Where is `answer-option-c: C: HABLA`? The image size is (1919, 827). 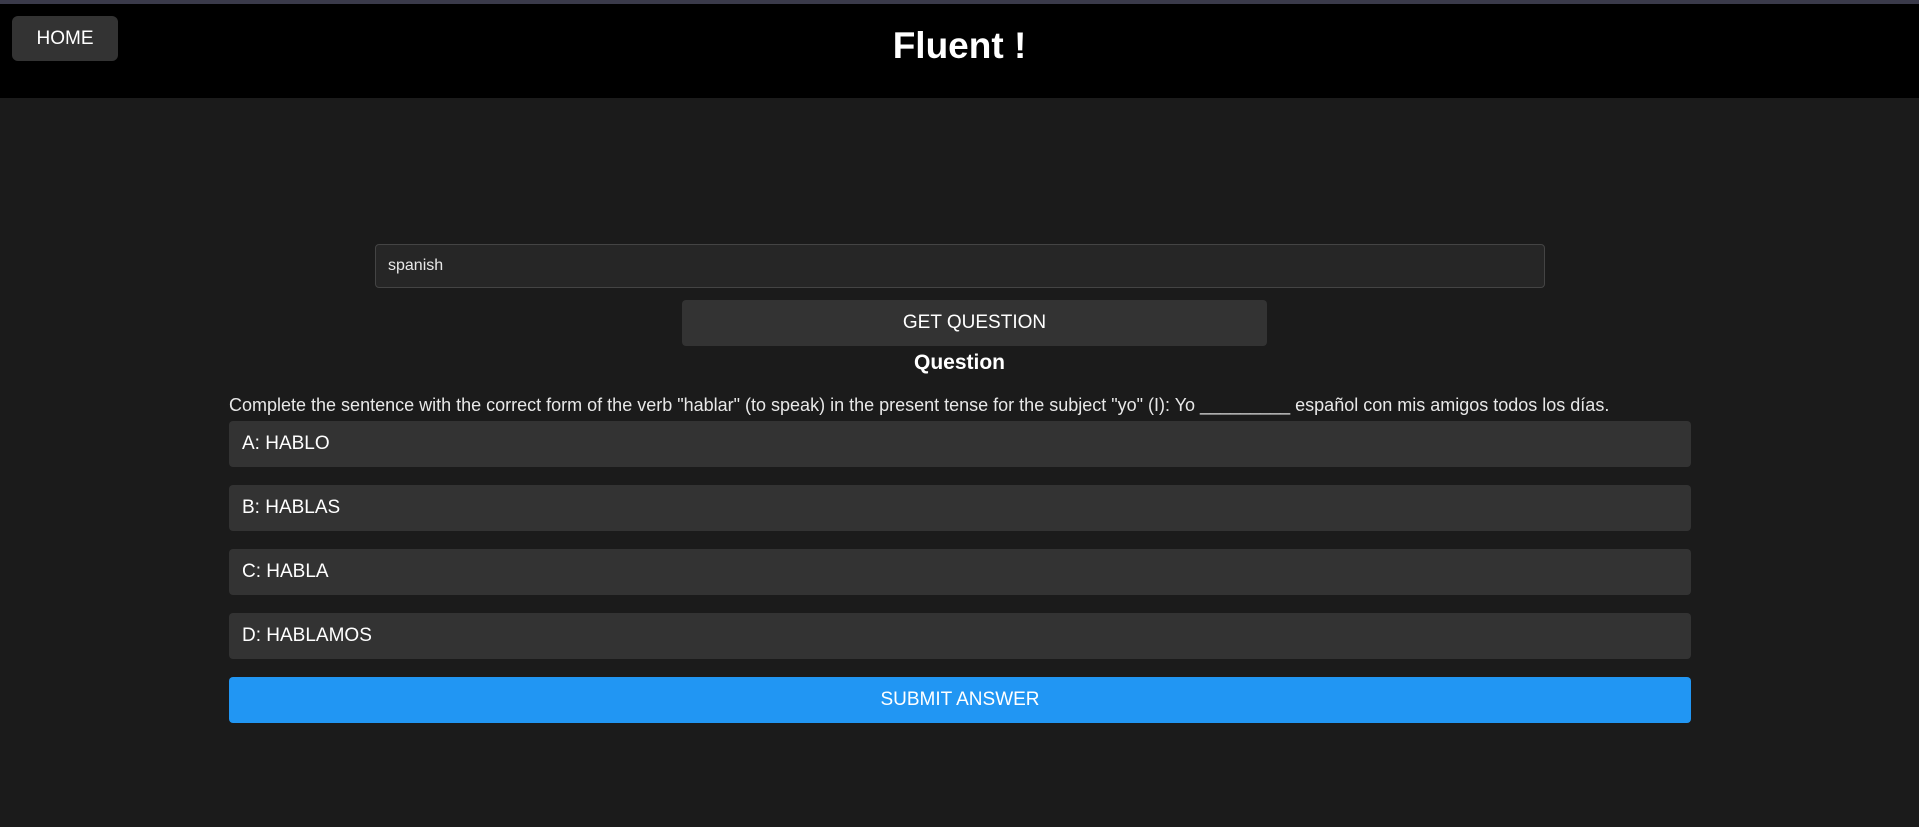
answer-option-c: C: HABLA is located at coordinates (960, 572).